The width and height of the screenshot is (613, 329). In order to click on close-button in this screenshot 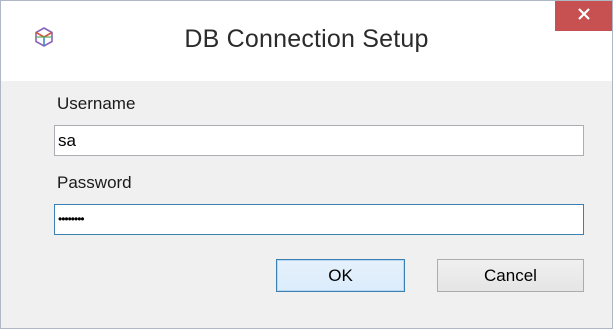, I will do `click(583, 16)`.